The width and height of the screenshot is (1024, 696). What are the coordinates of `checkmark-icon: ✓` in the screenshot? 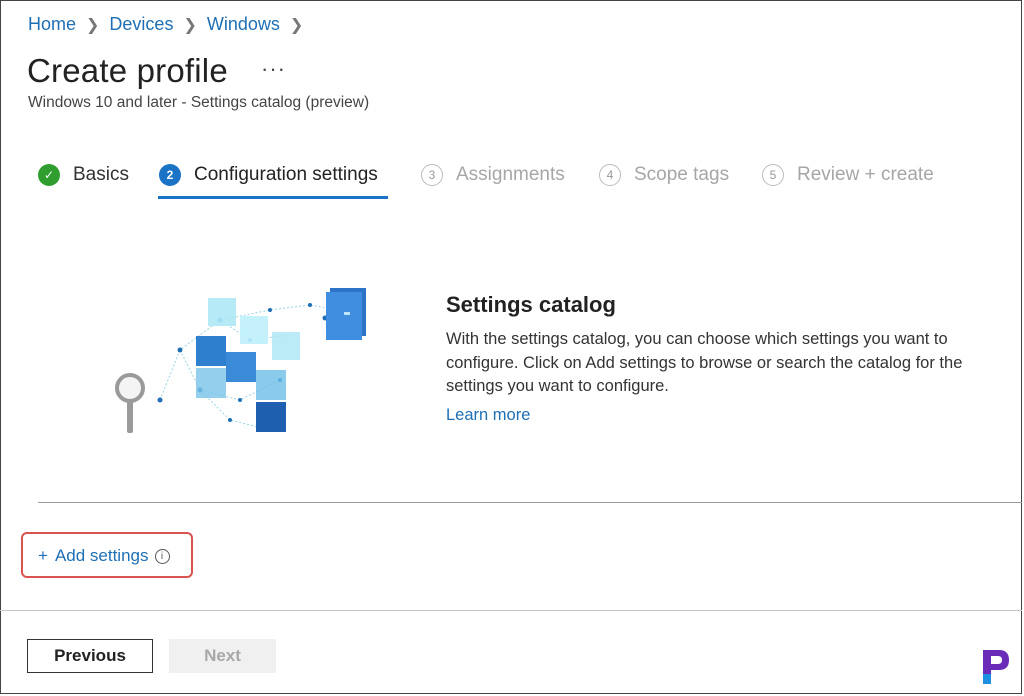 It's located at (49, 175).